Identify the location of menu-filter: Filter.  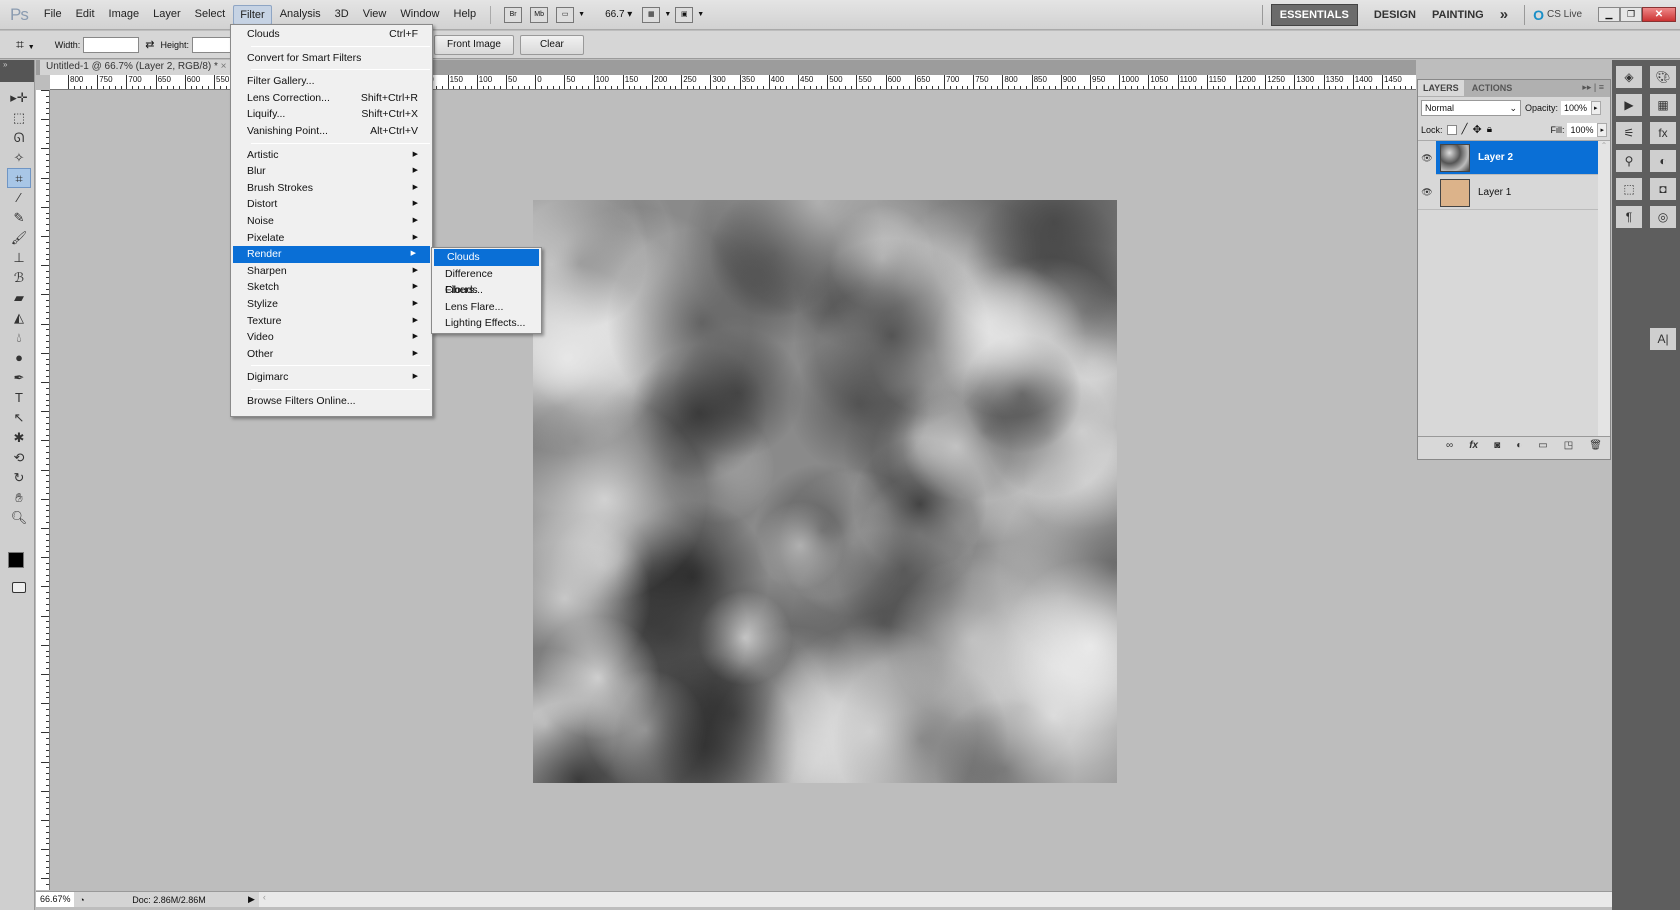
(252, 14).